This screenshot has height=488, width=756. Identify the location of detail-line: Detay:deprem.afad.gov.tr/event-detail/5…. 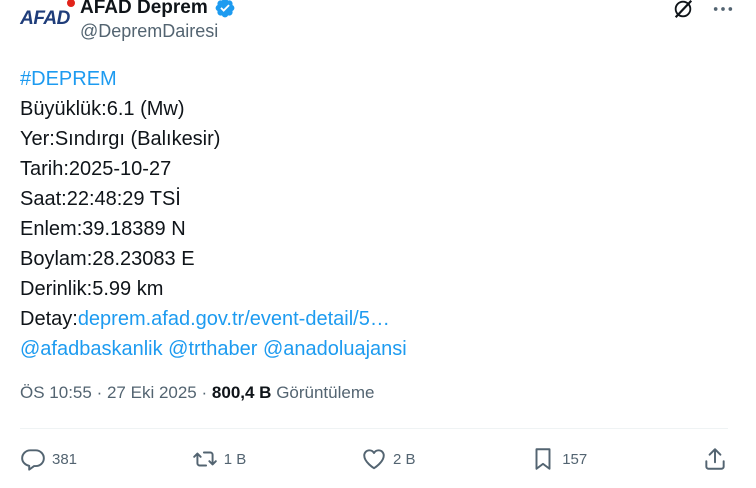
(213, 319).